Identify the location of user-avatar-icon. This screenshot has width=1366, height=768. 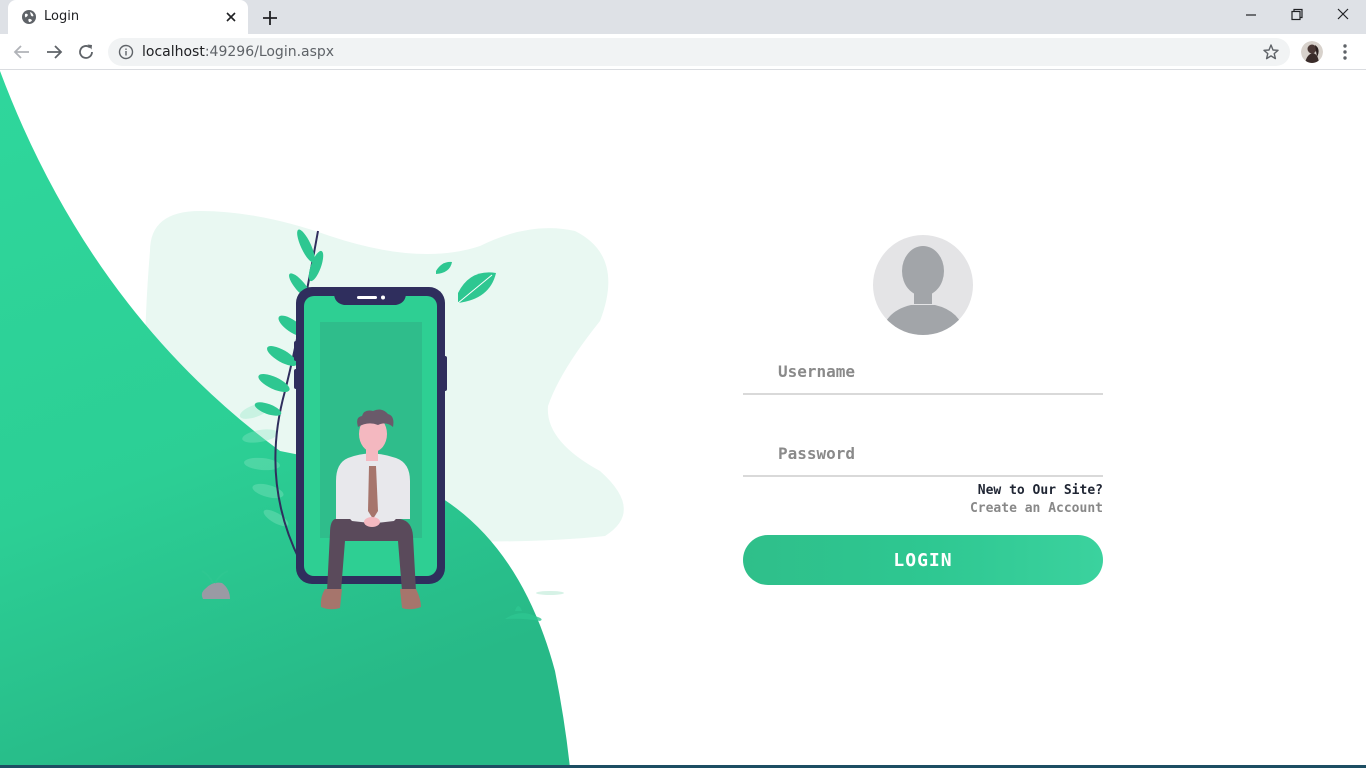
(923, 285).